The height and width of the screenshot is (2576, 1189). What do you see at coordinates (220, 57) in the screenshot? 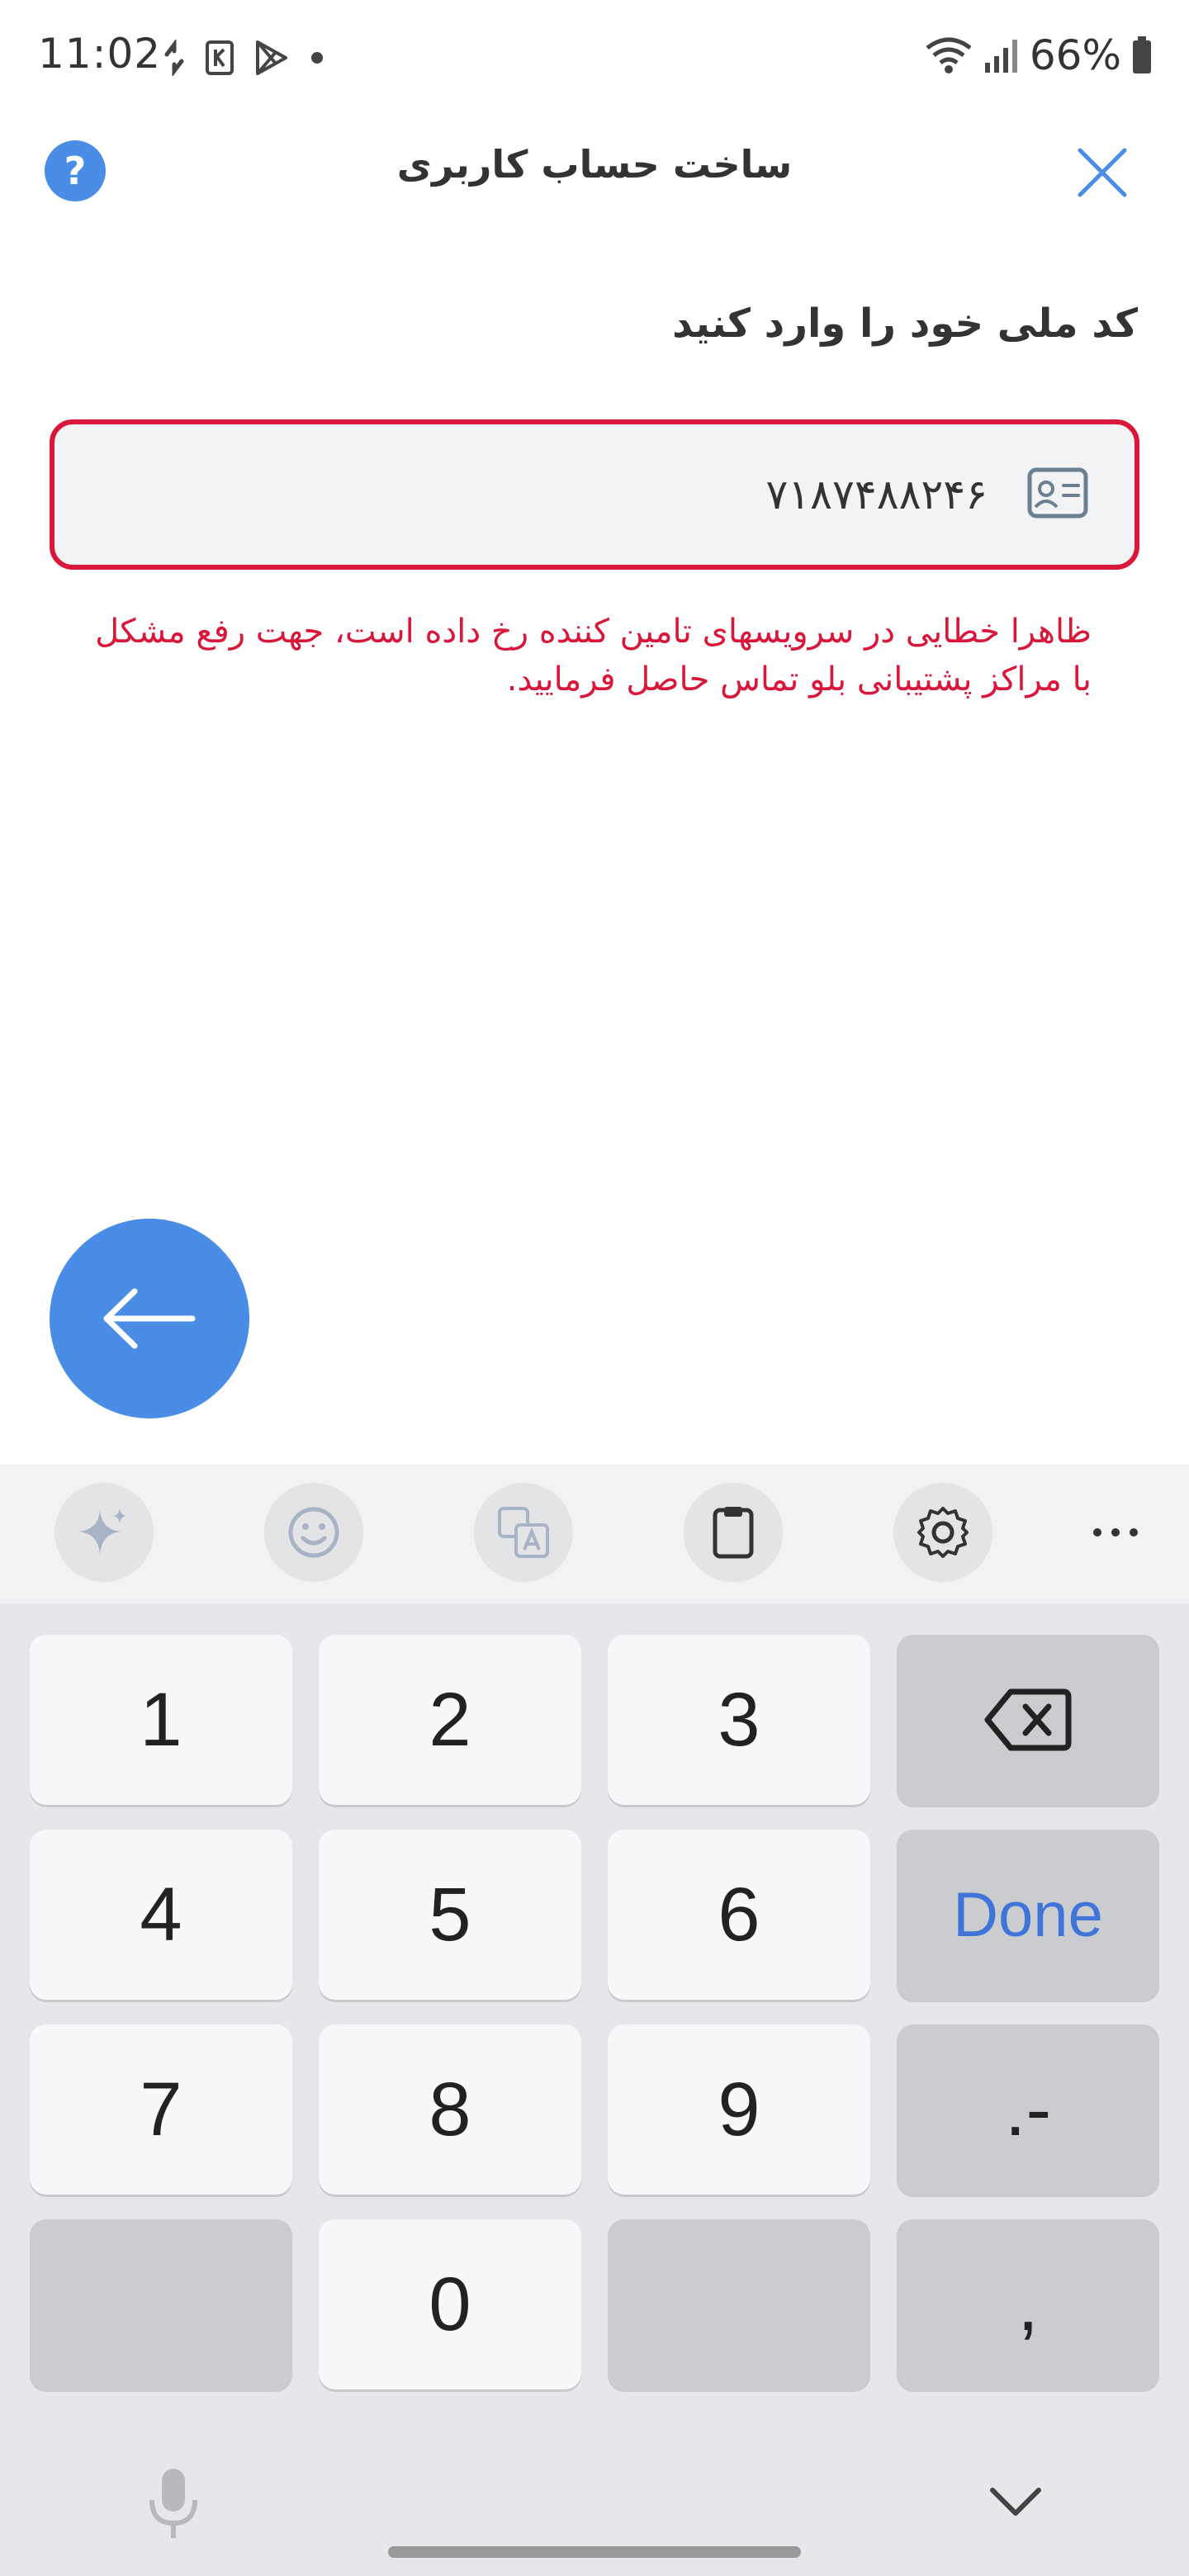
I see `app-k-icon` at bounding box center [220, 57].